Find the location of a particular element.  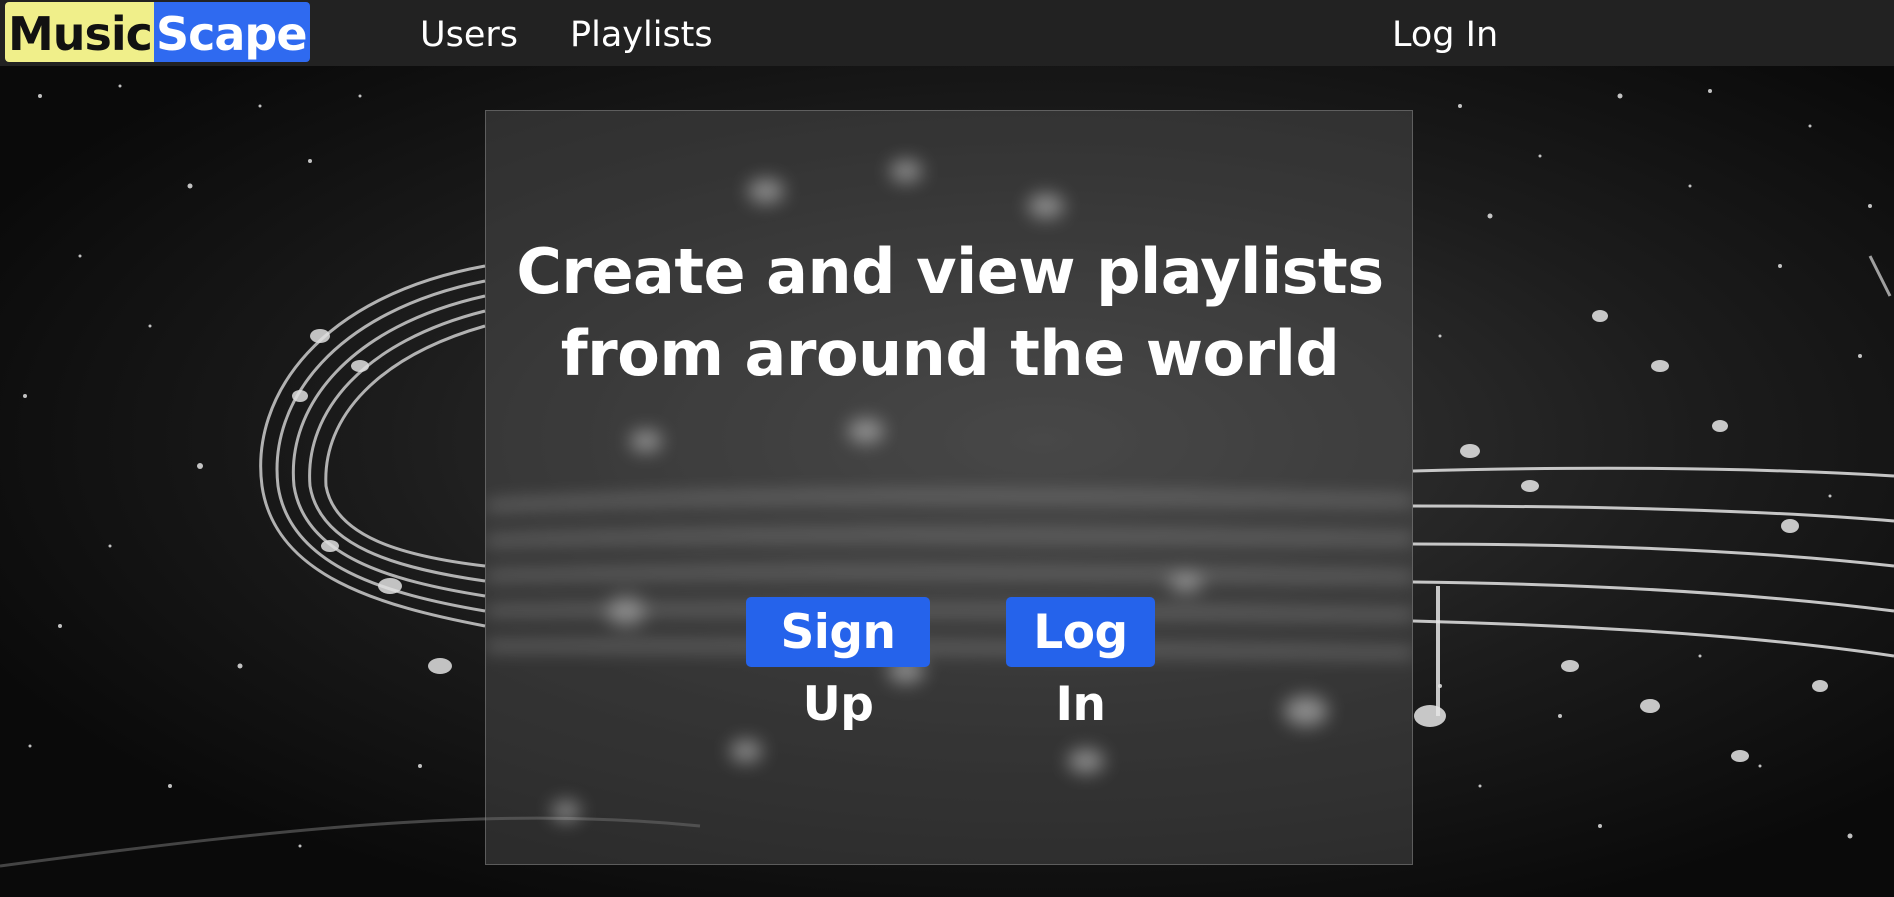

log-in-button: Log In is located at coordinates (1080, 664).